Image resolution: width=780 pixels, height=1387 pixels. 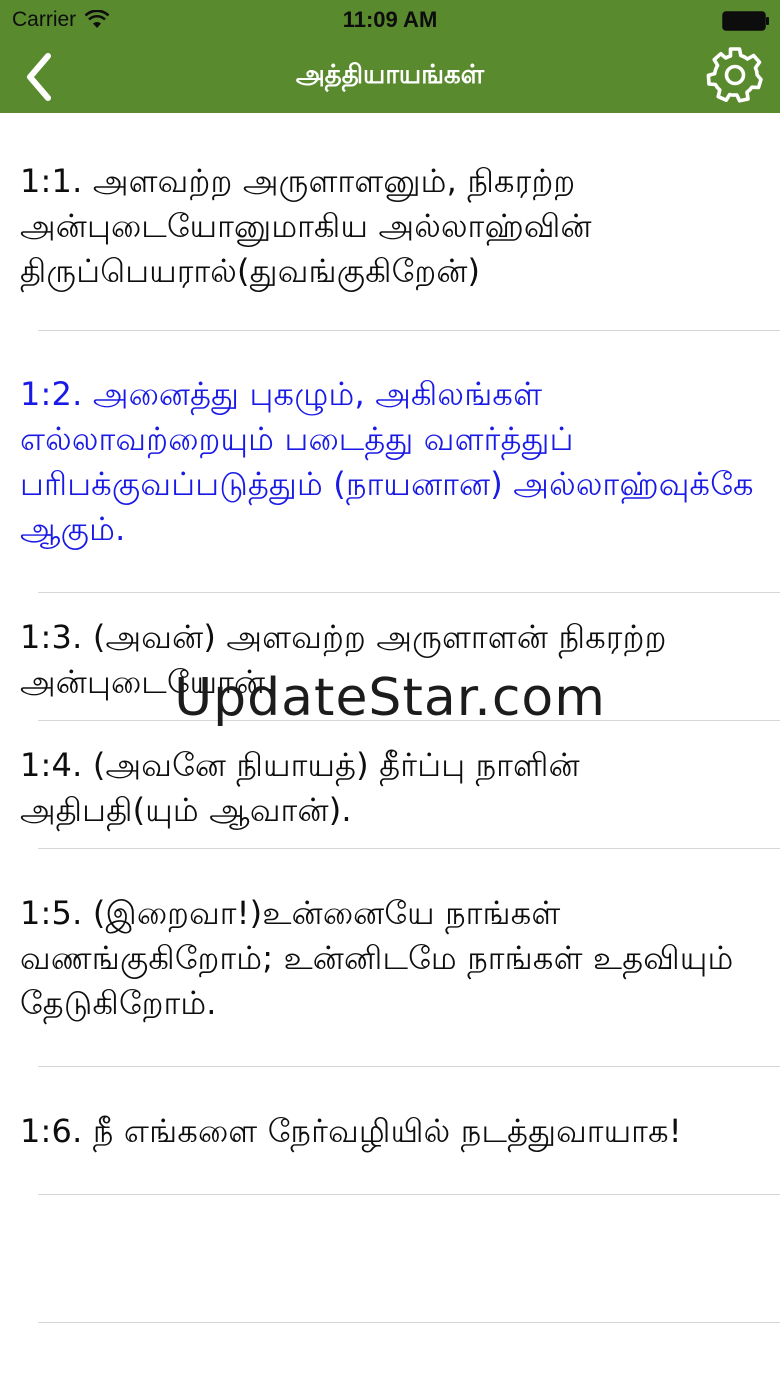 I want to click on verse-text: 1:6. நீ எங்களை நேர்வழியில் நடத்துவாயாக!, so click(x=351, y=1131).